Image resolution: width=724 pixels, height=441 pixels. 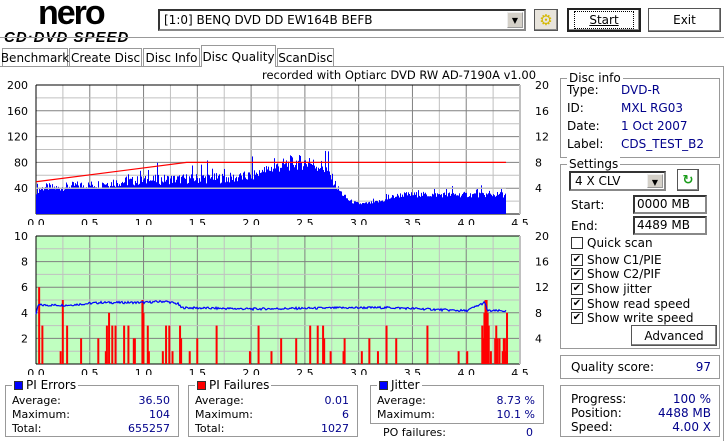 I want to click on start-input: 0000 MB, so click(x=670, y=204).